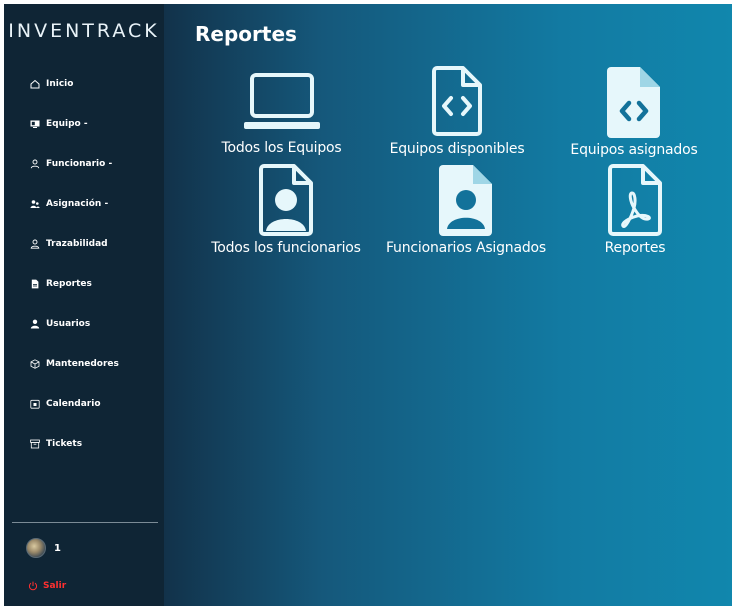  I want to click on page-title: Reportes, so click(246, 34).